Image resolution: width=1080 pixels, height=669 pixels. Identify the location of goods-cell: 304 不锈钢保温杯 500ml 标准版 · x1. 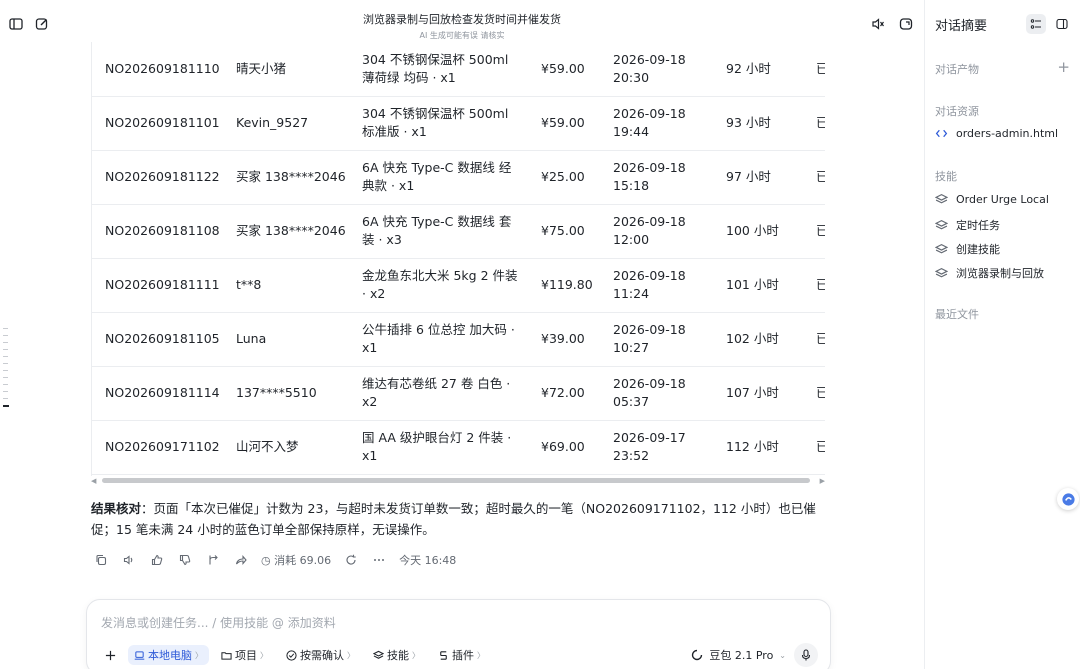
(438, 123).